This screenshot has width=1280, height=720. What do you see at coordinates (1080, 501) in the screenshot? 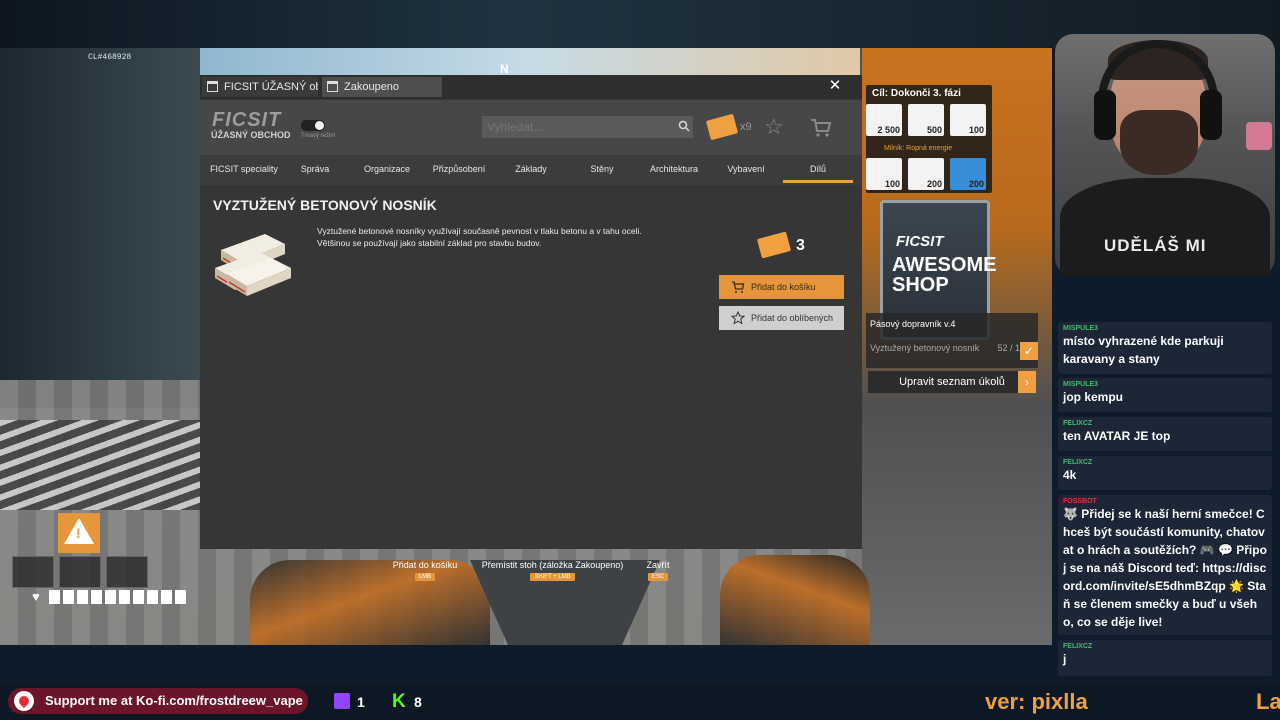
I see `chat-user: FOSSBOT` at bounding box center [1080, 501].